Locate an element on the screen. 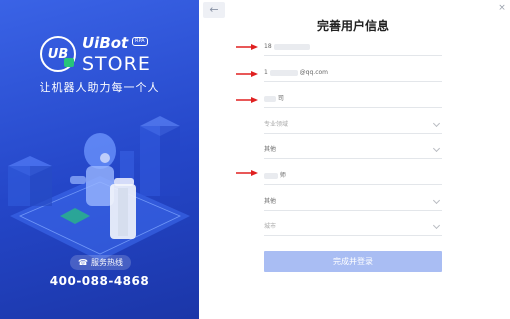 This screenshot has height=319, width=510. username-value: 18 is located at coordinates (268, 46).